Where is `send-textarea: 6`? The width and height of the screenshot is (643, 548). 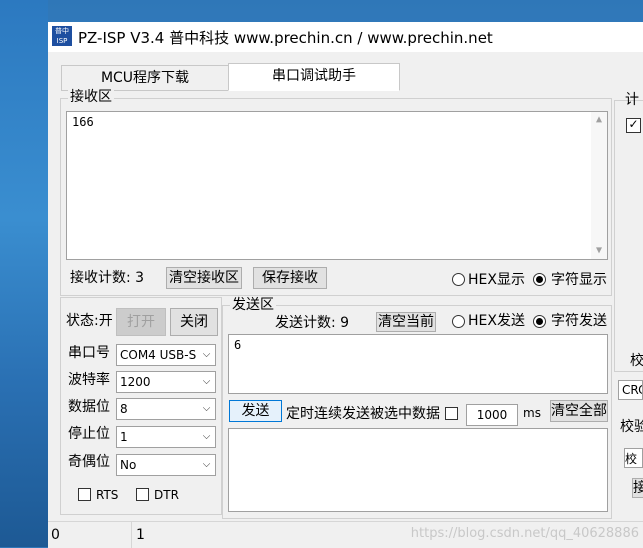
send-textarea: 6 is located at coordinates (418, 364).